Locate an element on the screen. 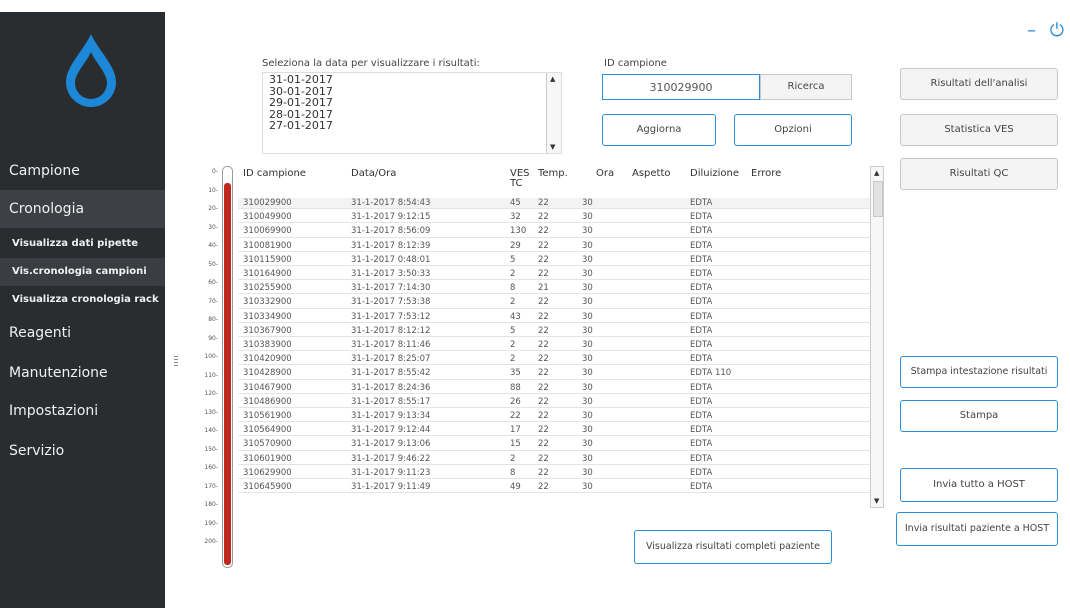 Image resolution: width=1070 pixels, height=608 pixels. table-cell: 310081900 is located at coordinates (267, 245).